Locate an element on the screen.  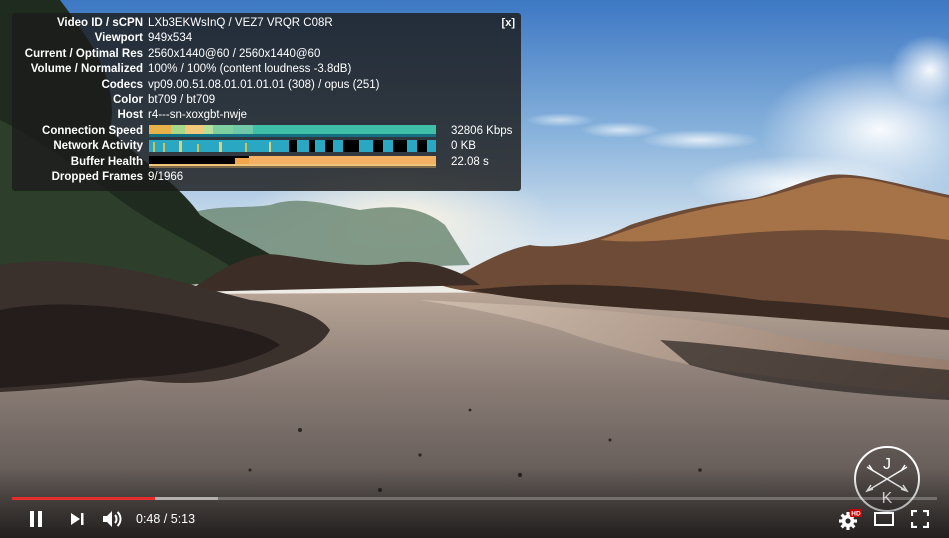
pause-icon is located at coordinates (36, 519).